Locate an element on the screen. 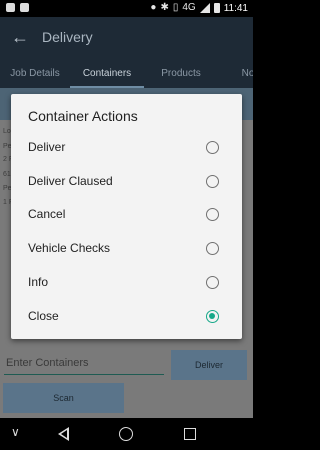 The width and height of the screenshot is (320, 450). back-triangle-icon is located at coordinates (63, 434).